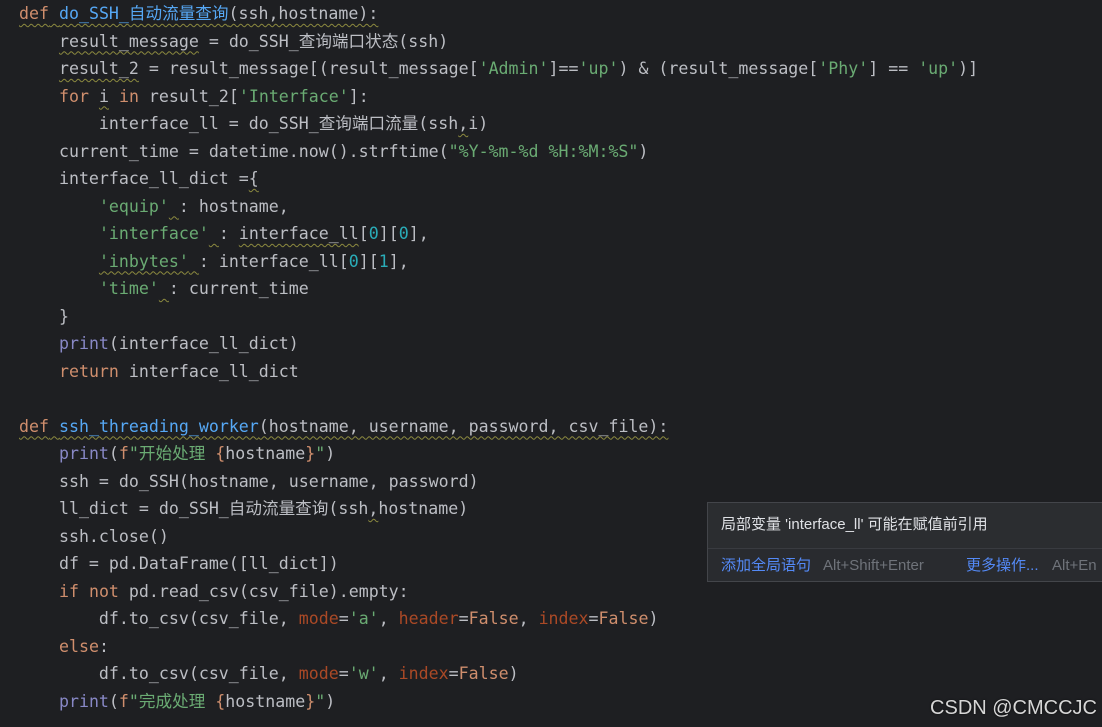 This screenshot has height=727, width=1102. Describe the element at coordinates (373, 233) in the screenshot. I see `number-token: 0` at that location.